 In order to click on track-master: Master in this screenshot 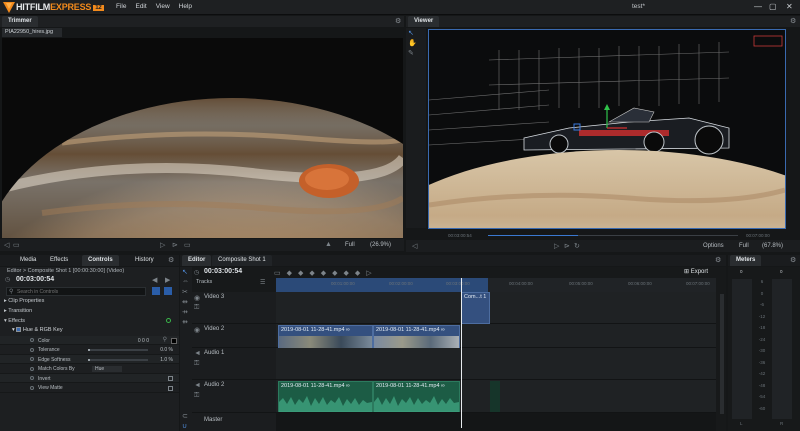, I will do `click(234, 422)`.